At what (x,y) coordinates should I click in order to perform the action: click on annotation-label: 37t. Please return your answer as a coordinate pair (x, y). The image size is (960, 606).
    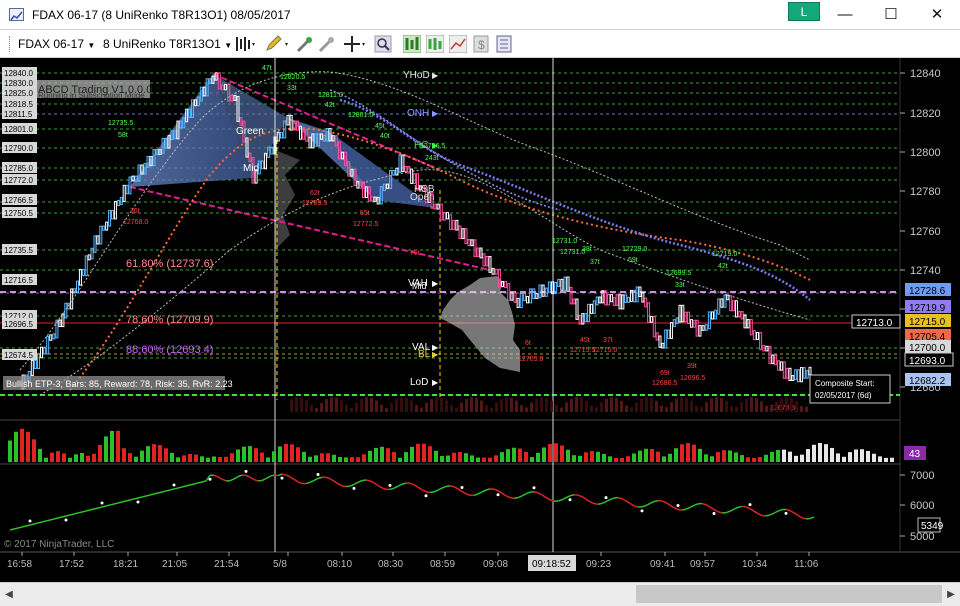
    Looking at the image, I should click on (608, 340).